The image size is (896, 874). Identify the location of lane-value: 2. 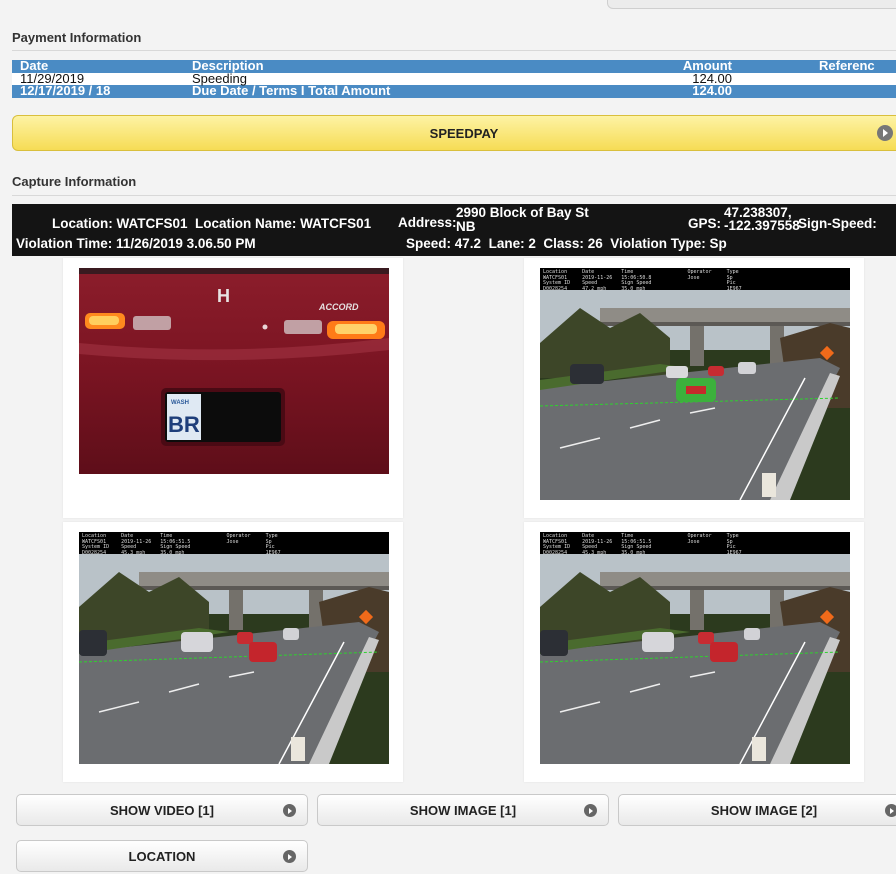
(532, 243).